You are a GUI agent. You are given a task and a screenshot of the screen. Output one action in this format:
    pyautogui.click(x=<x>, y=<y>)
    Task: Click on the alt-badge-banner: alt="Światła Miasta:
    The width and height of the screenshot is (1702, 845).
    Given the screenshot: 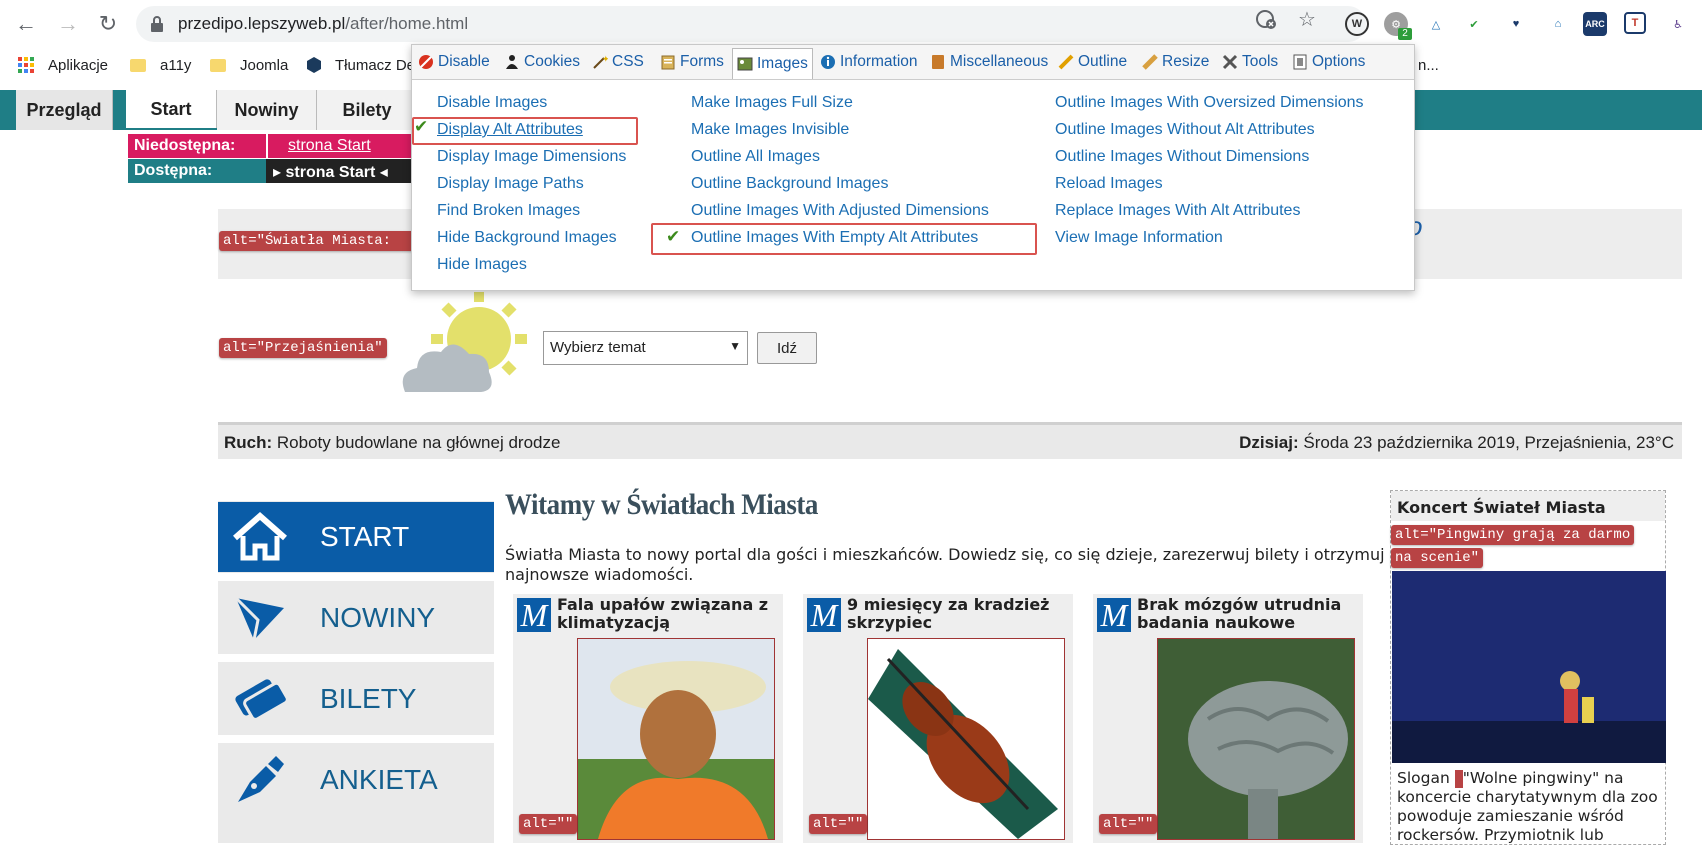 What is the action you would take?
    pyautogui.click(x=318, y=241)
    